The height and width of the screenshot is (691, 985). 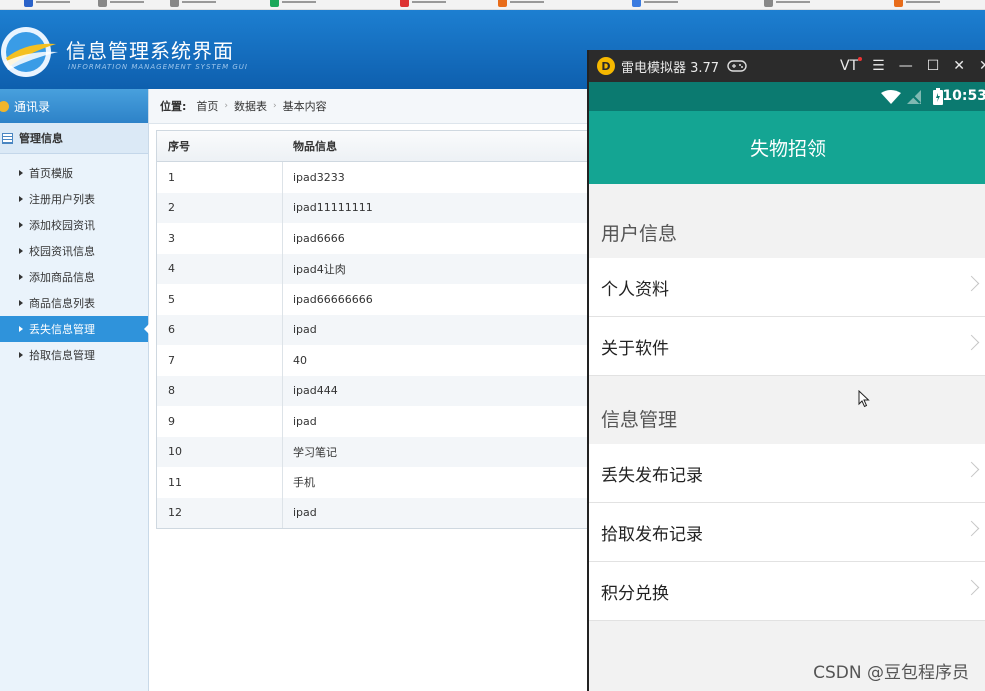 What do you see at coordinates (635, 593) in the screenshot?
I see `menu-item-label: 积分兑换` at bounding box center [635, 593].